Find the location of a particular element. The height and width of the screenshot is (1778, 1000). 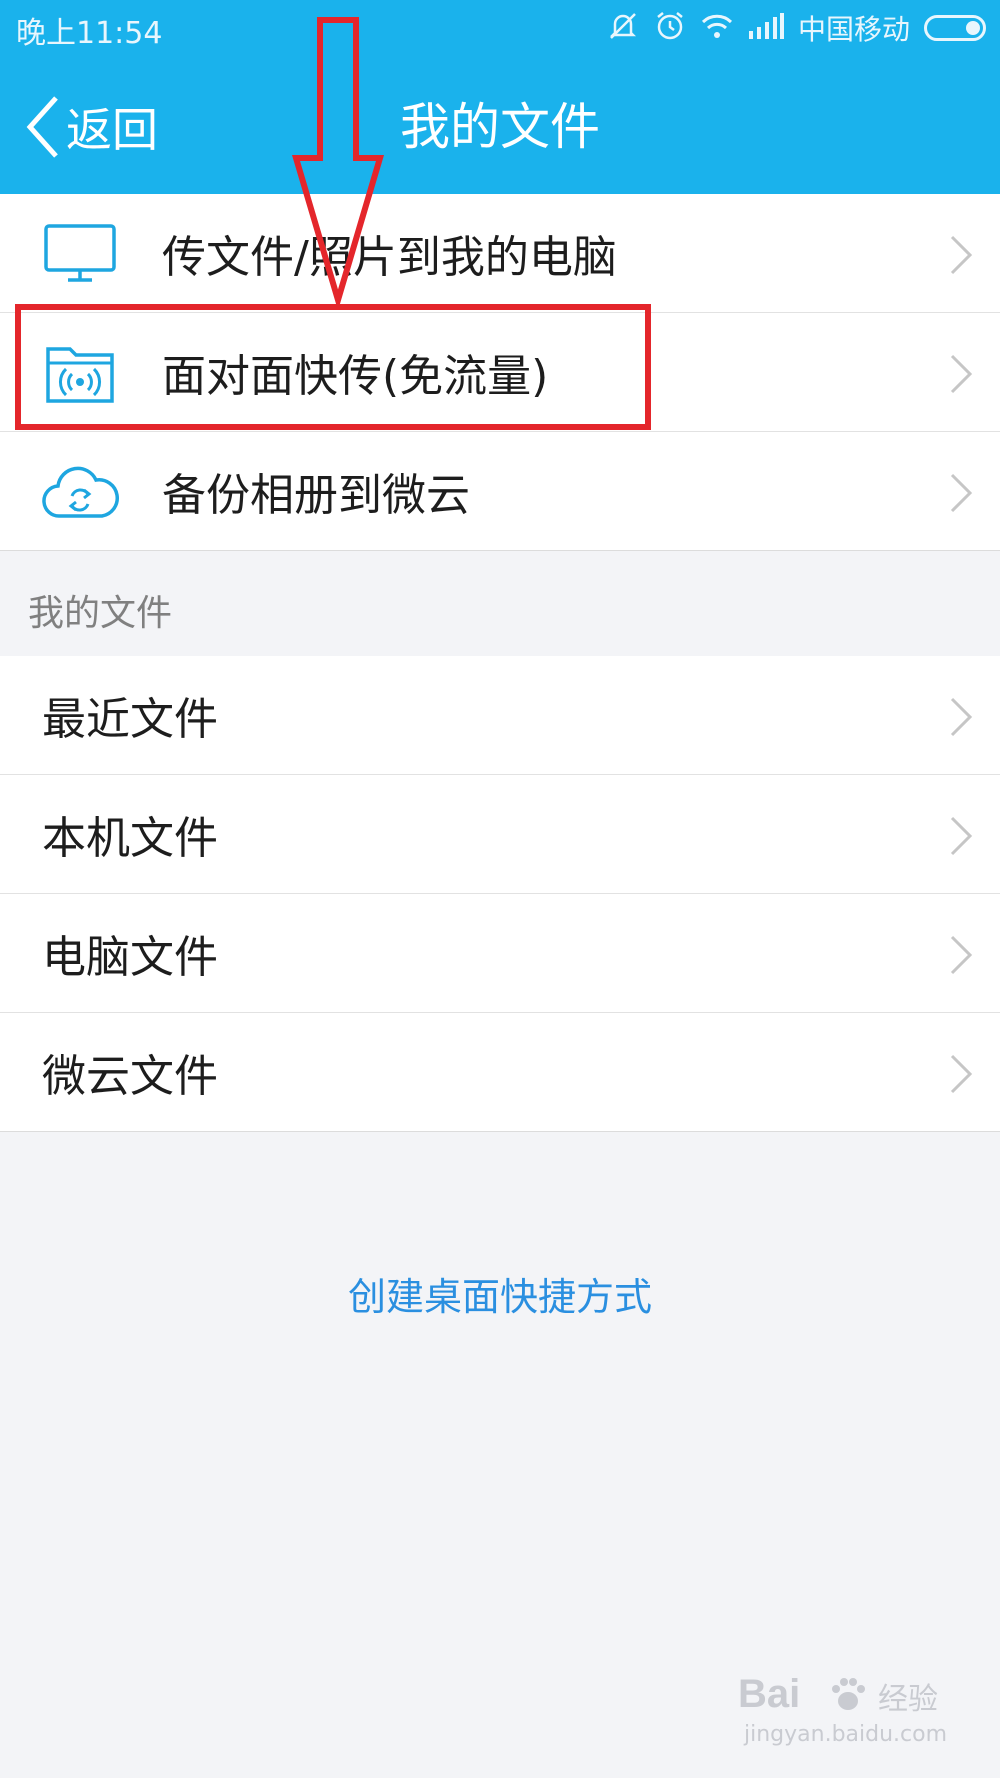

row-label: 微云文件 is located at coordinates (130, 1076).